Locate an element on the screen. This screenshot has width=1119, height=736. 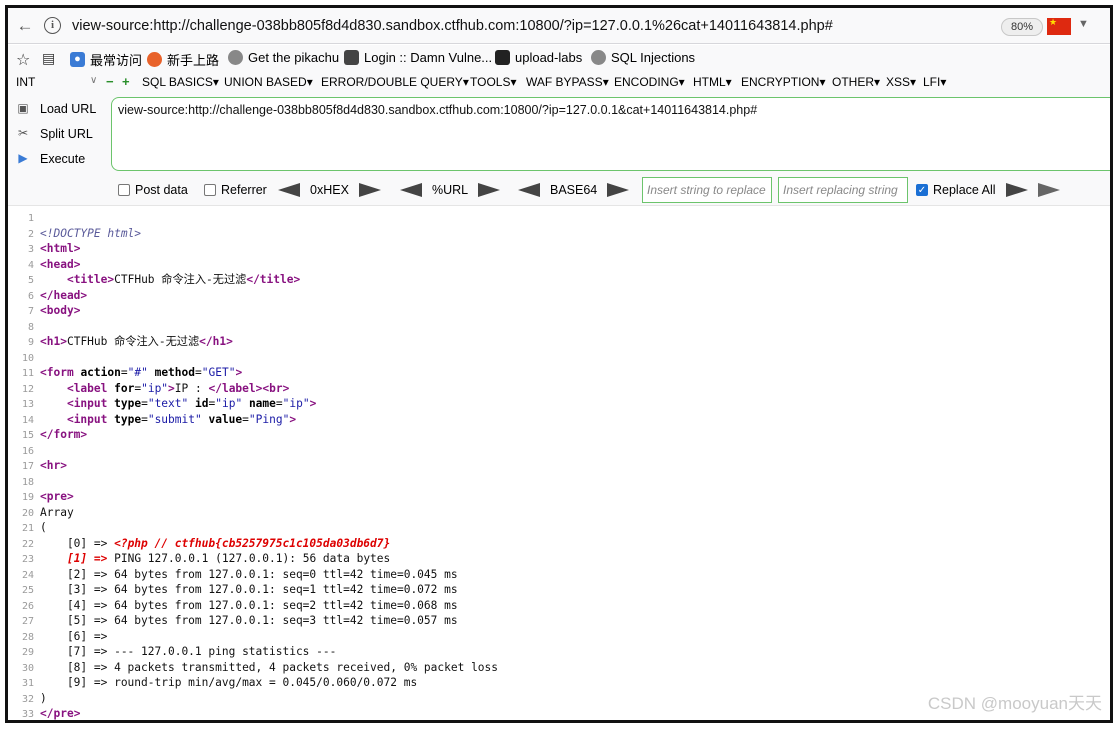
menu-error-double-query: ERROR/DOUBLE QUERY▾ is located at coordinates (395, 82).